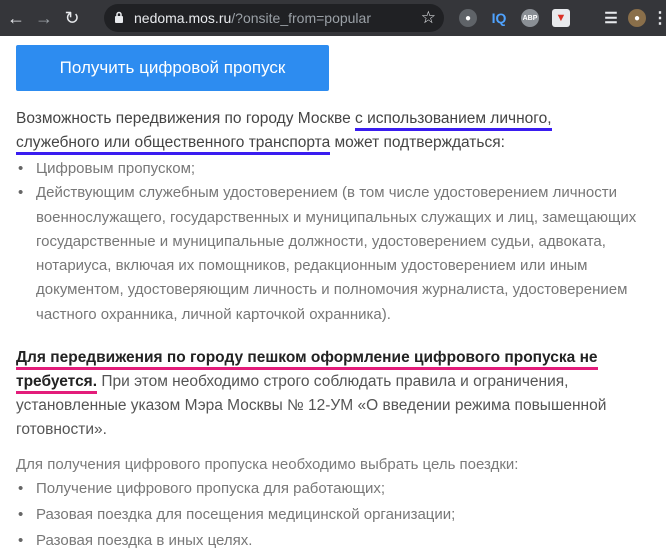 This screenshot has height=559, width=666. What do you see at coordinates (331, 169) in the screenshot?
I see `list-item: Цифровым пропуском;` at bounding box center [331, 169].